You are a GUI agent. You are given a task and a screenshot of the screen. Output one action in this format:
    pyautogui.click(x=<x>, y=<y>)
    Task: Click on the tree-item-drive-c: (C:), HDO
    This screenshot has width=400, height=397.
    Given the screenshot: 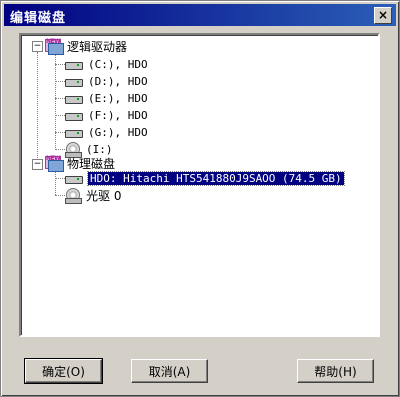 What is the action you would take?
    pyautogui.click(x=106, y=64)
    